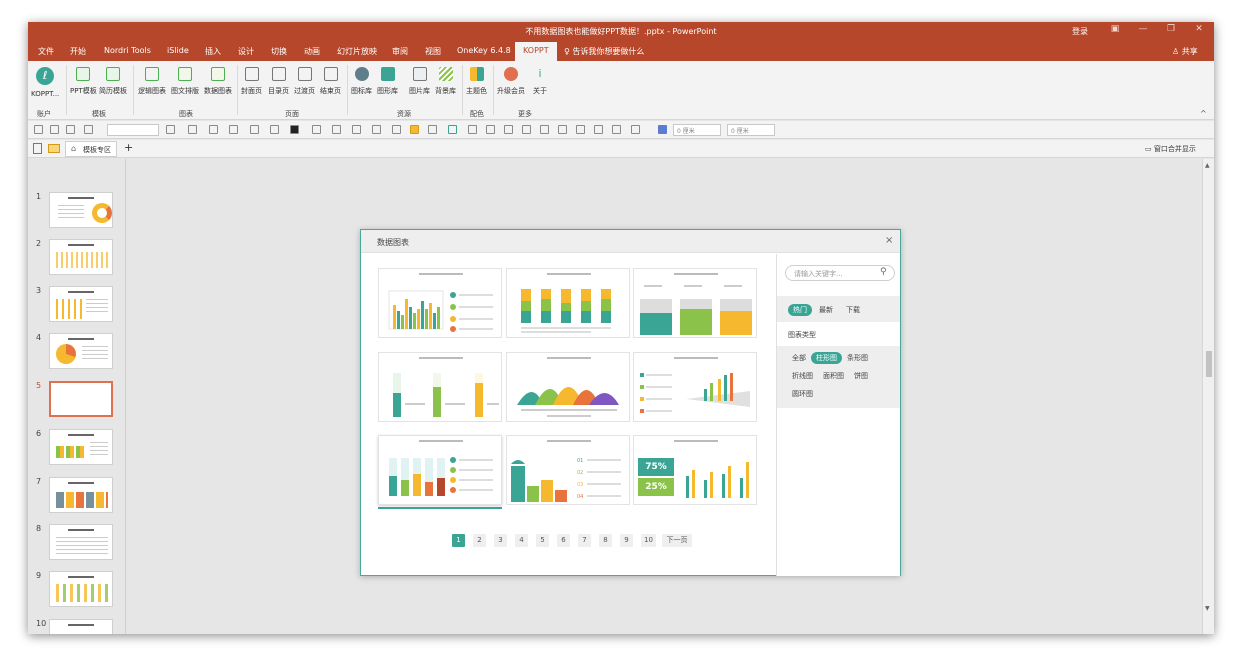  I want to click on icon-library-button: 图标库, so click(361, 81).